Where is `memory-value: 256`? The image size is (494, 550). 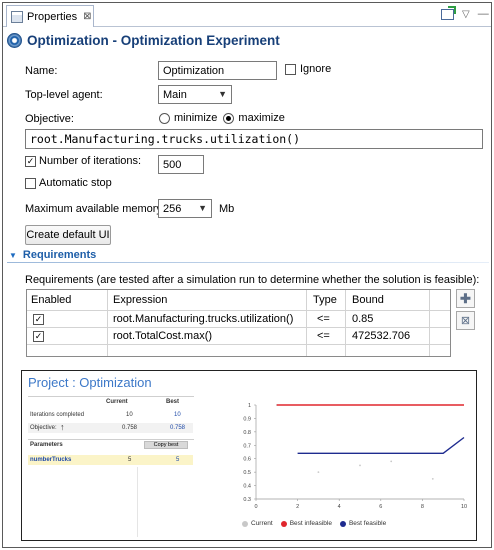 memory-value: 256 is located at coordinates (172, 208).